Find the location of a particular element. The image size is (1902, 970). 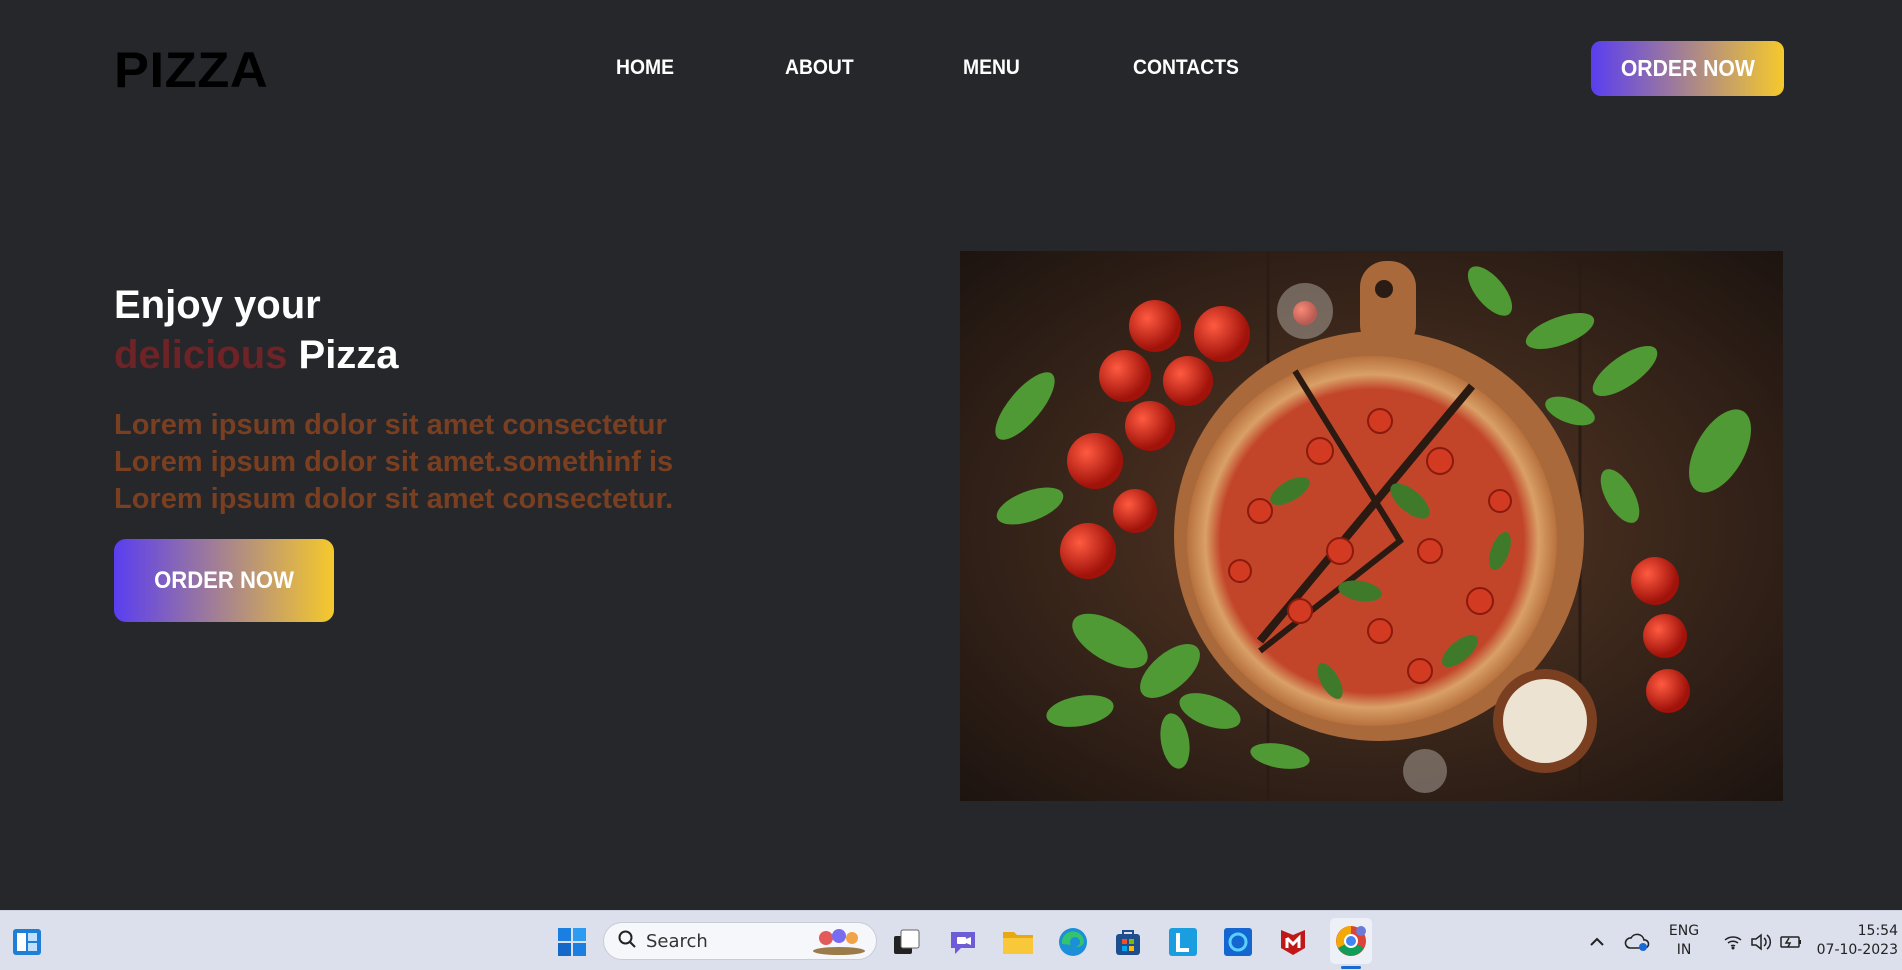

chat-icon is located at coordinates (963, 942).